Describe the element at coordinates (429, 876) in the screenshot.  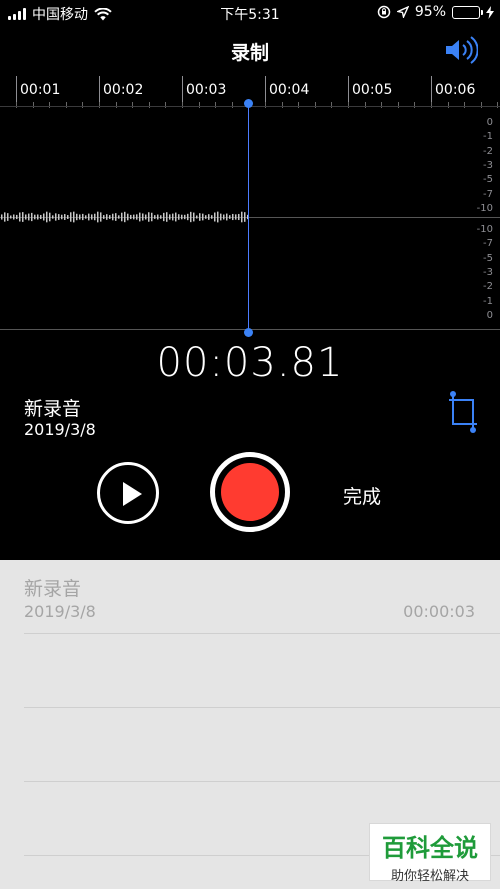
I see `watermark-subtitle: 助你轻松解决` at that location.